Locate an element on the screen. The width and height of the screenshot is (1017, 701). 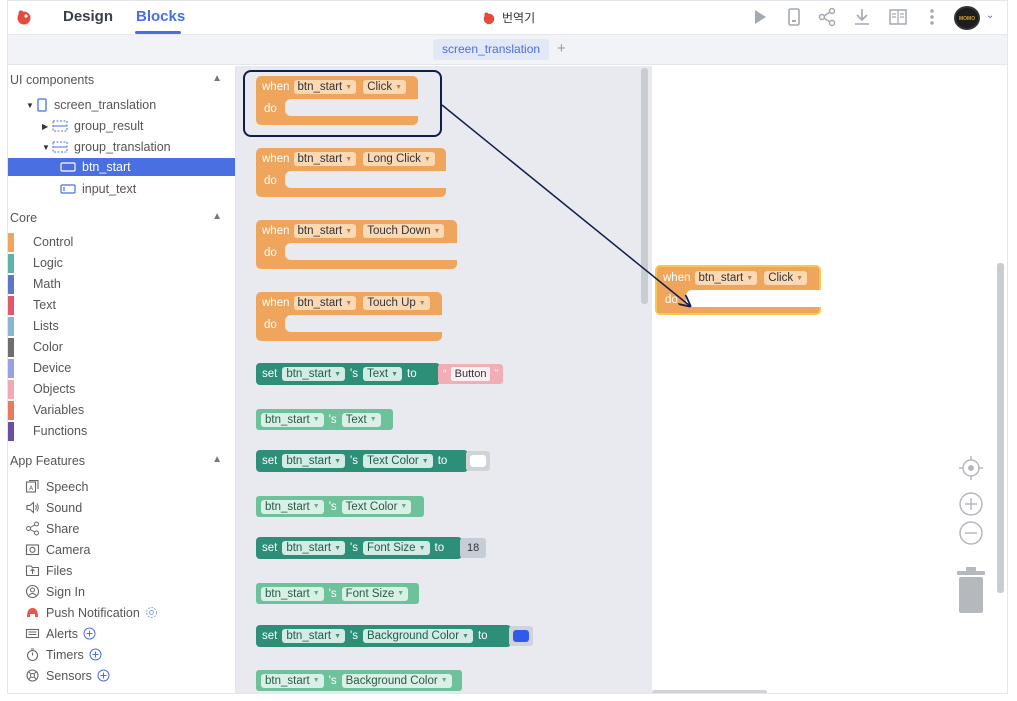
get-text-block: btn_start ▼ 's Text ▼ is located at coordinates (324, 419).